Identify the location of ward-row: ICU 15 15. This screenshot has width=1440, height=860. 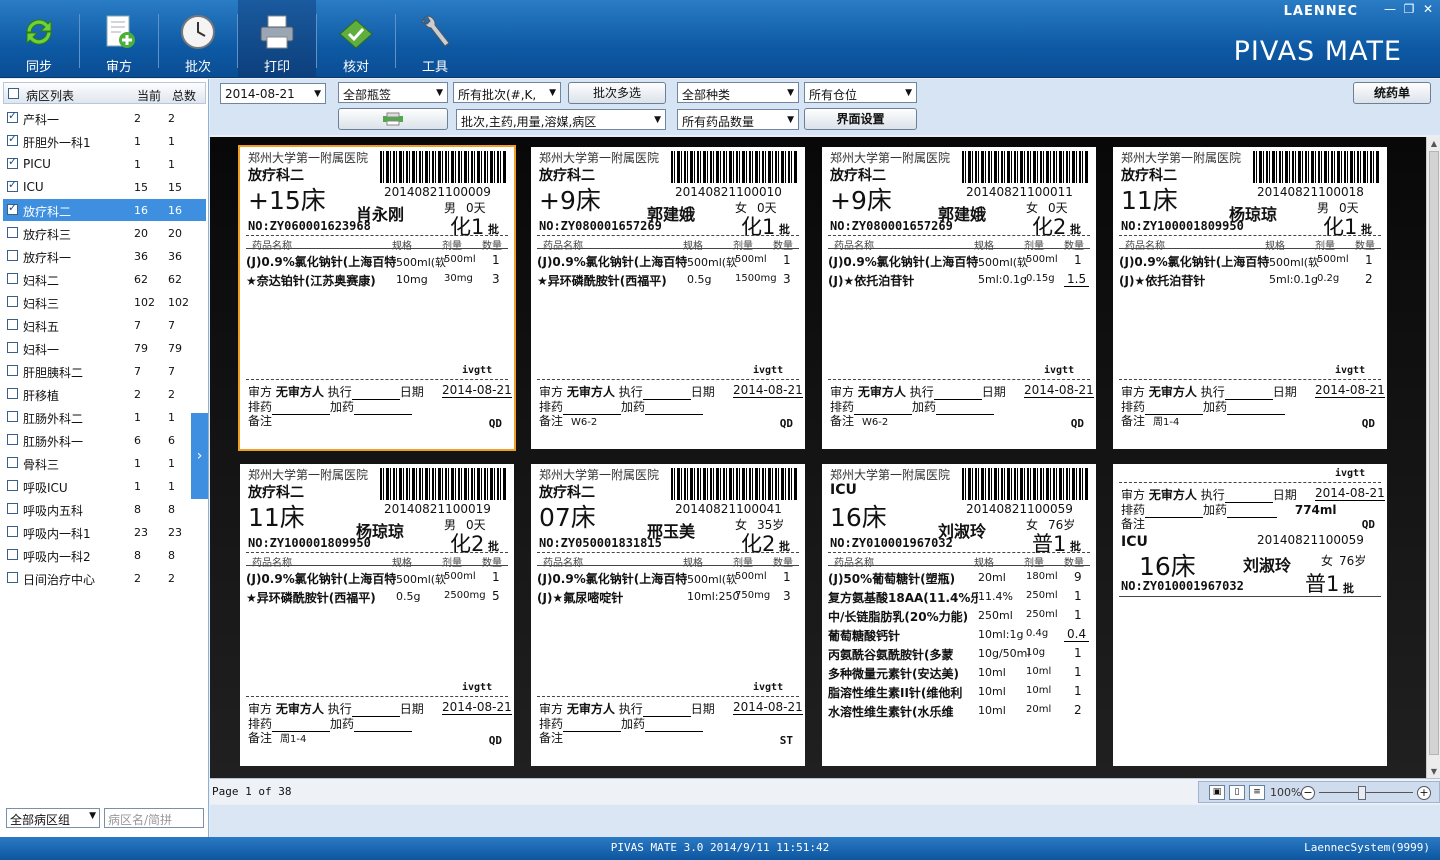
(104, 187).